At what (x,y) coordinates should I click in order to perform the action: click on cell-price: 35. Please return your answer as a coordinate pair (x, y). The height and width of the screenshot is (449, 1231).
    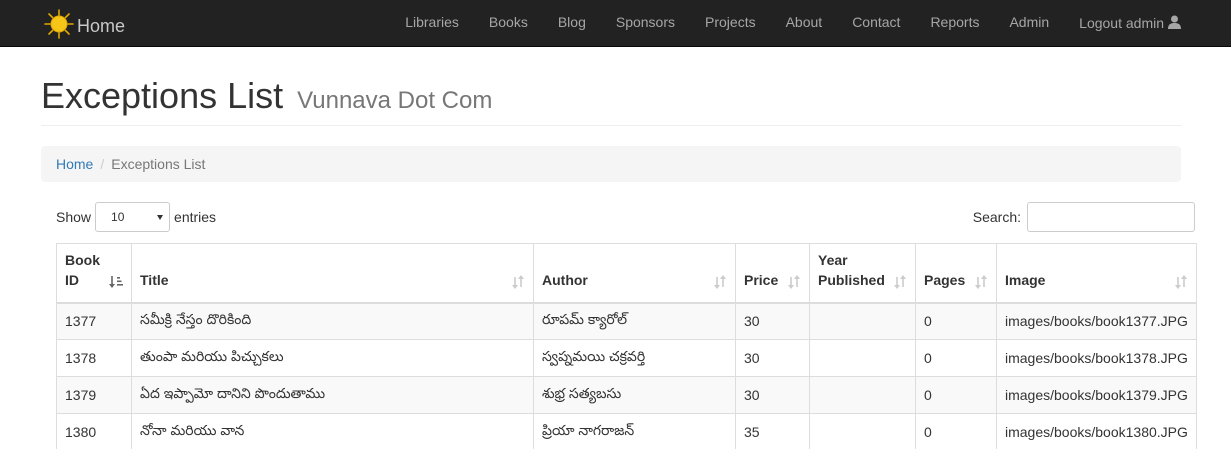
    Looking at the image, I should click on (772, 431).